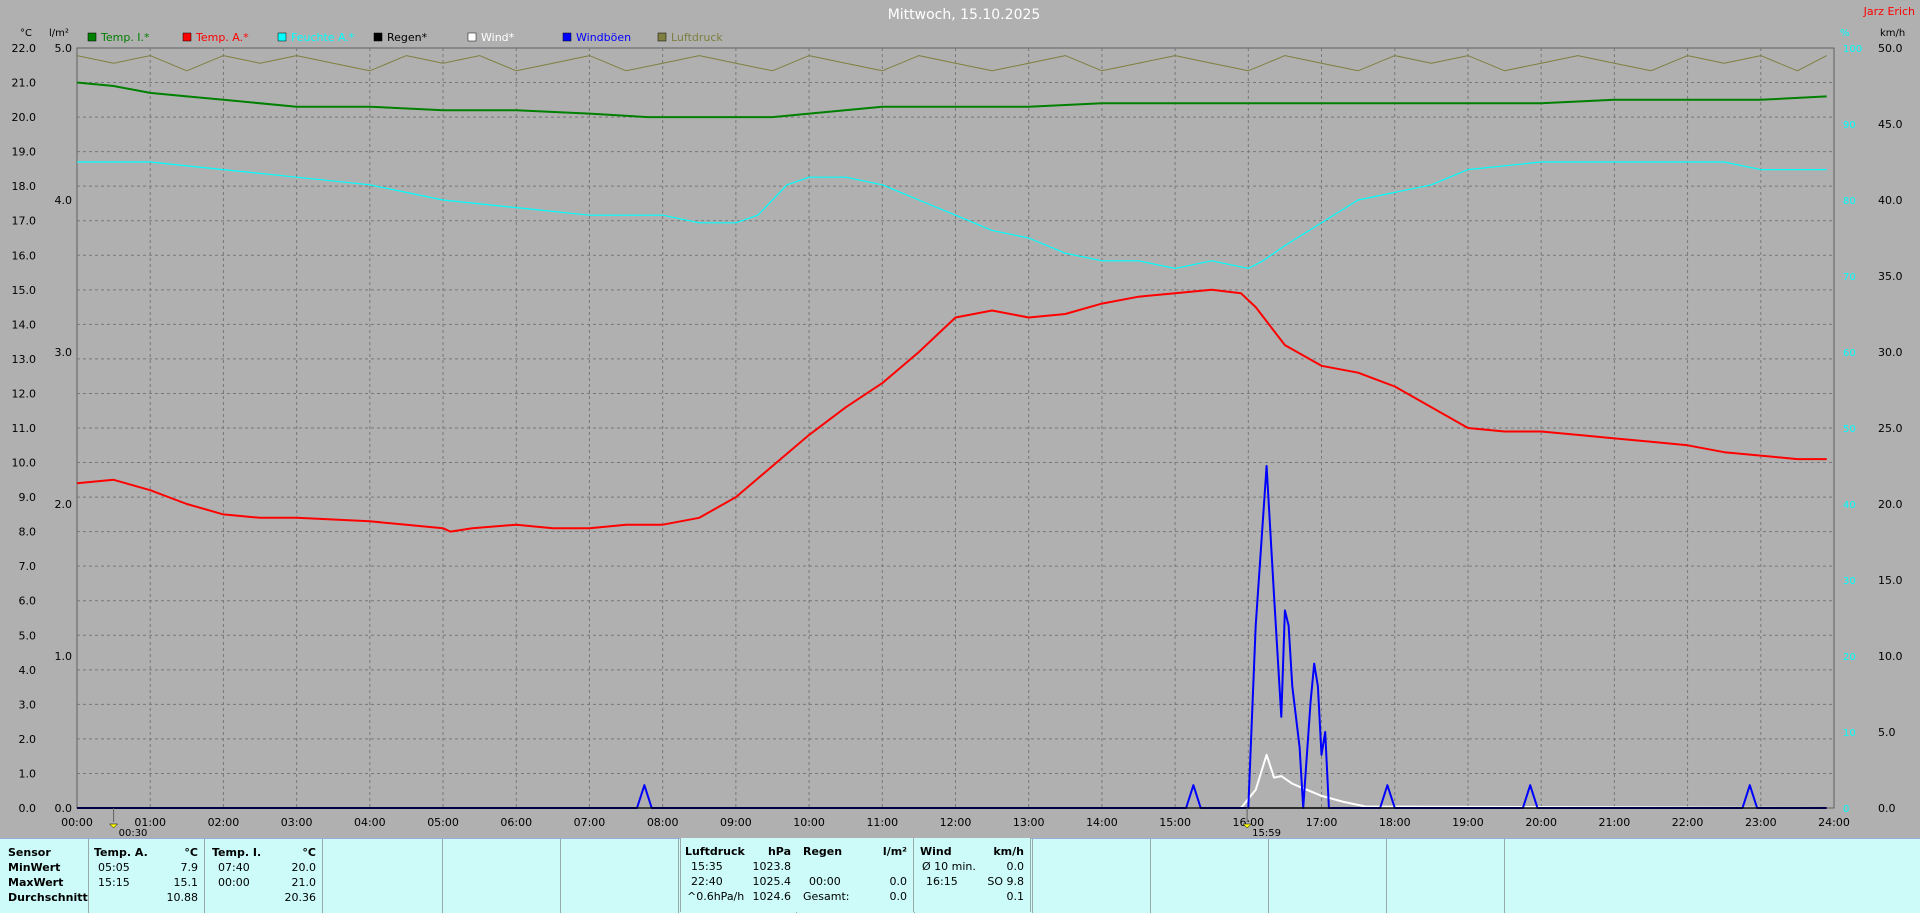  Describe the element at coordinates (297, 822) in the screenshot. I see `x-tick-label: 03:00` at that location.